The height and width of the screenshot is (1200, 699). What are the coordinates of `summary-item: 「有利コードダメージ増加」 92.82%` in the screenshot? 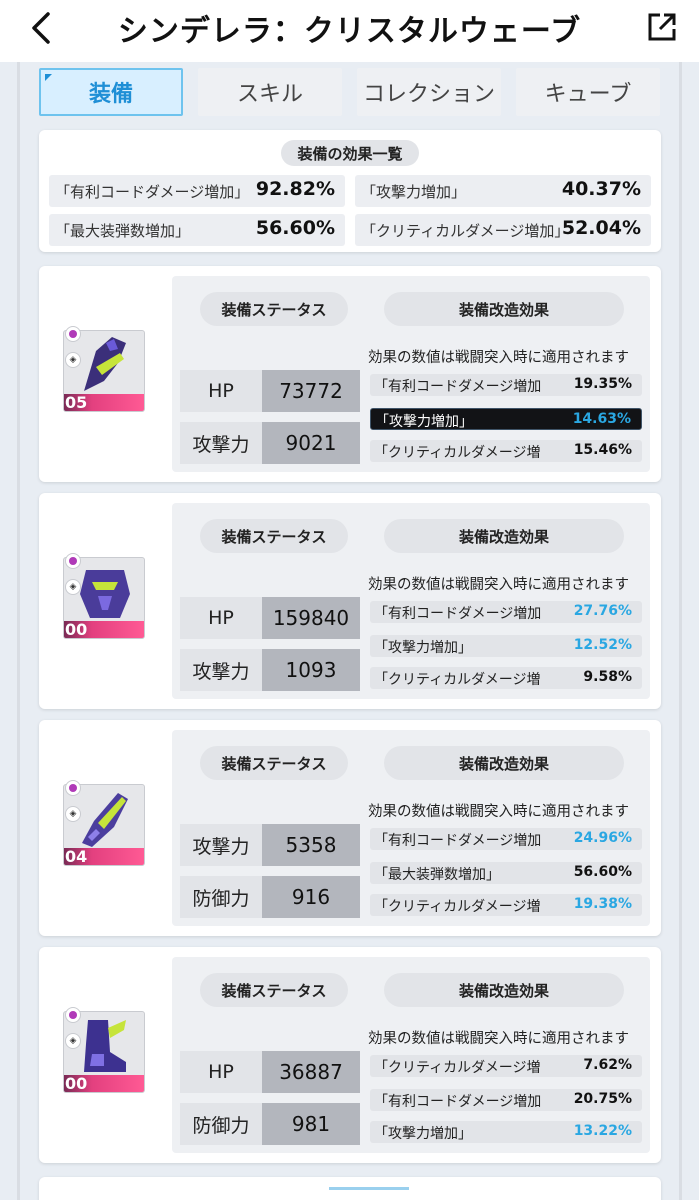 It's located at (197, 191).